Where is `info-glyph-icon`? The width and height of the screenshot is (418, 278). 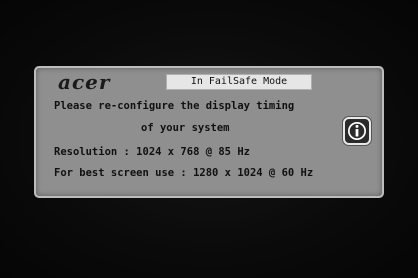
info-glyph-icon is located at coordinates (357, 131).